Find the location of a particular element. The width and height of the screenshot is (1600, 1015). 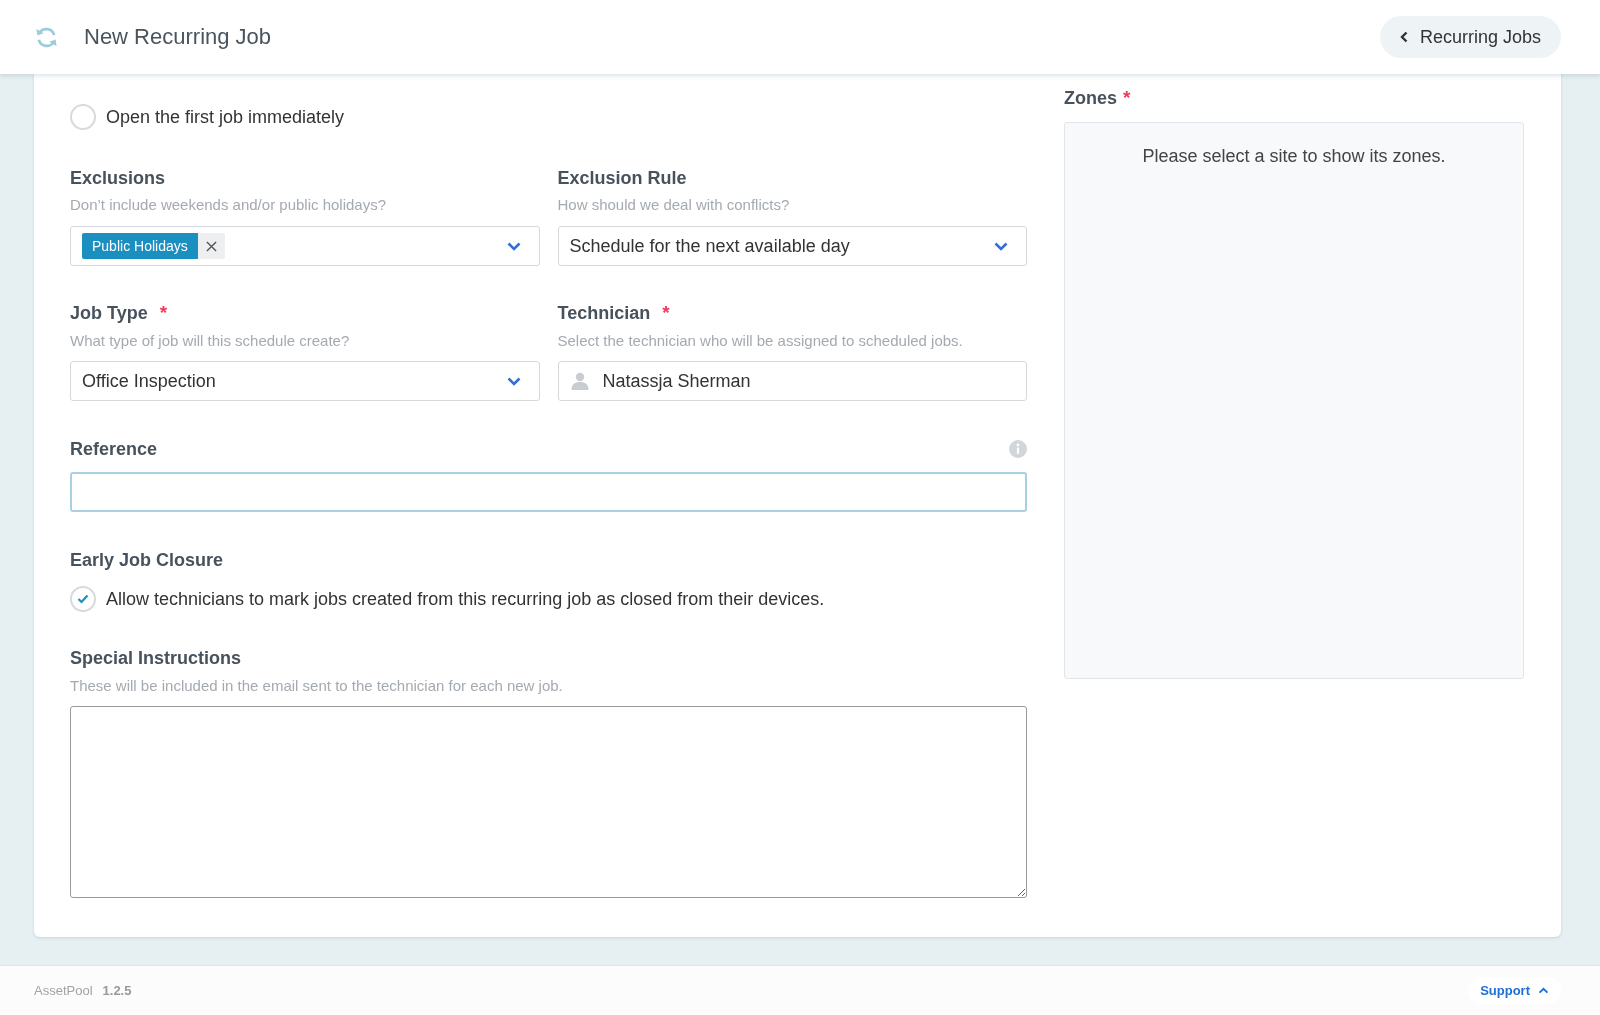

tag-remove-button is located at coordinates (211, 246).